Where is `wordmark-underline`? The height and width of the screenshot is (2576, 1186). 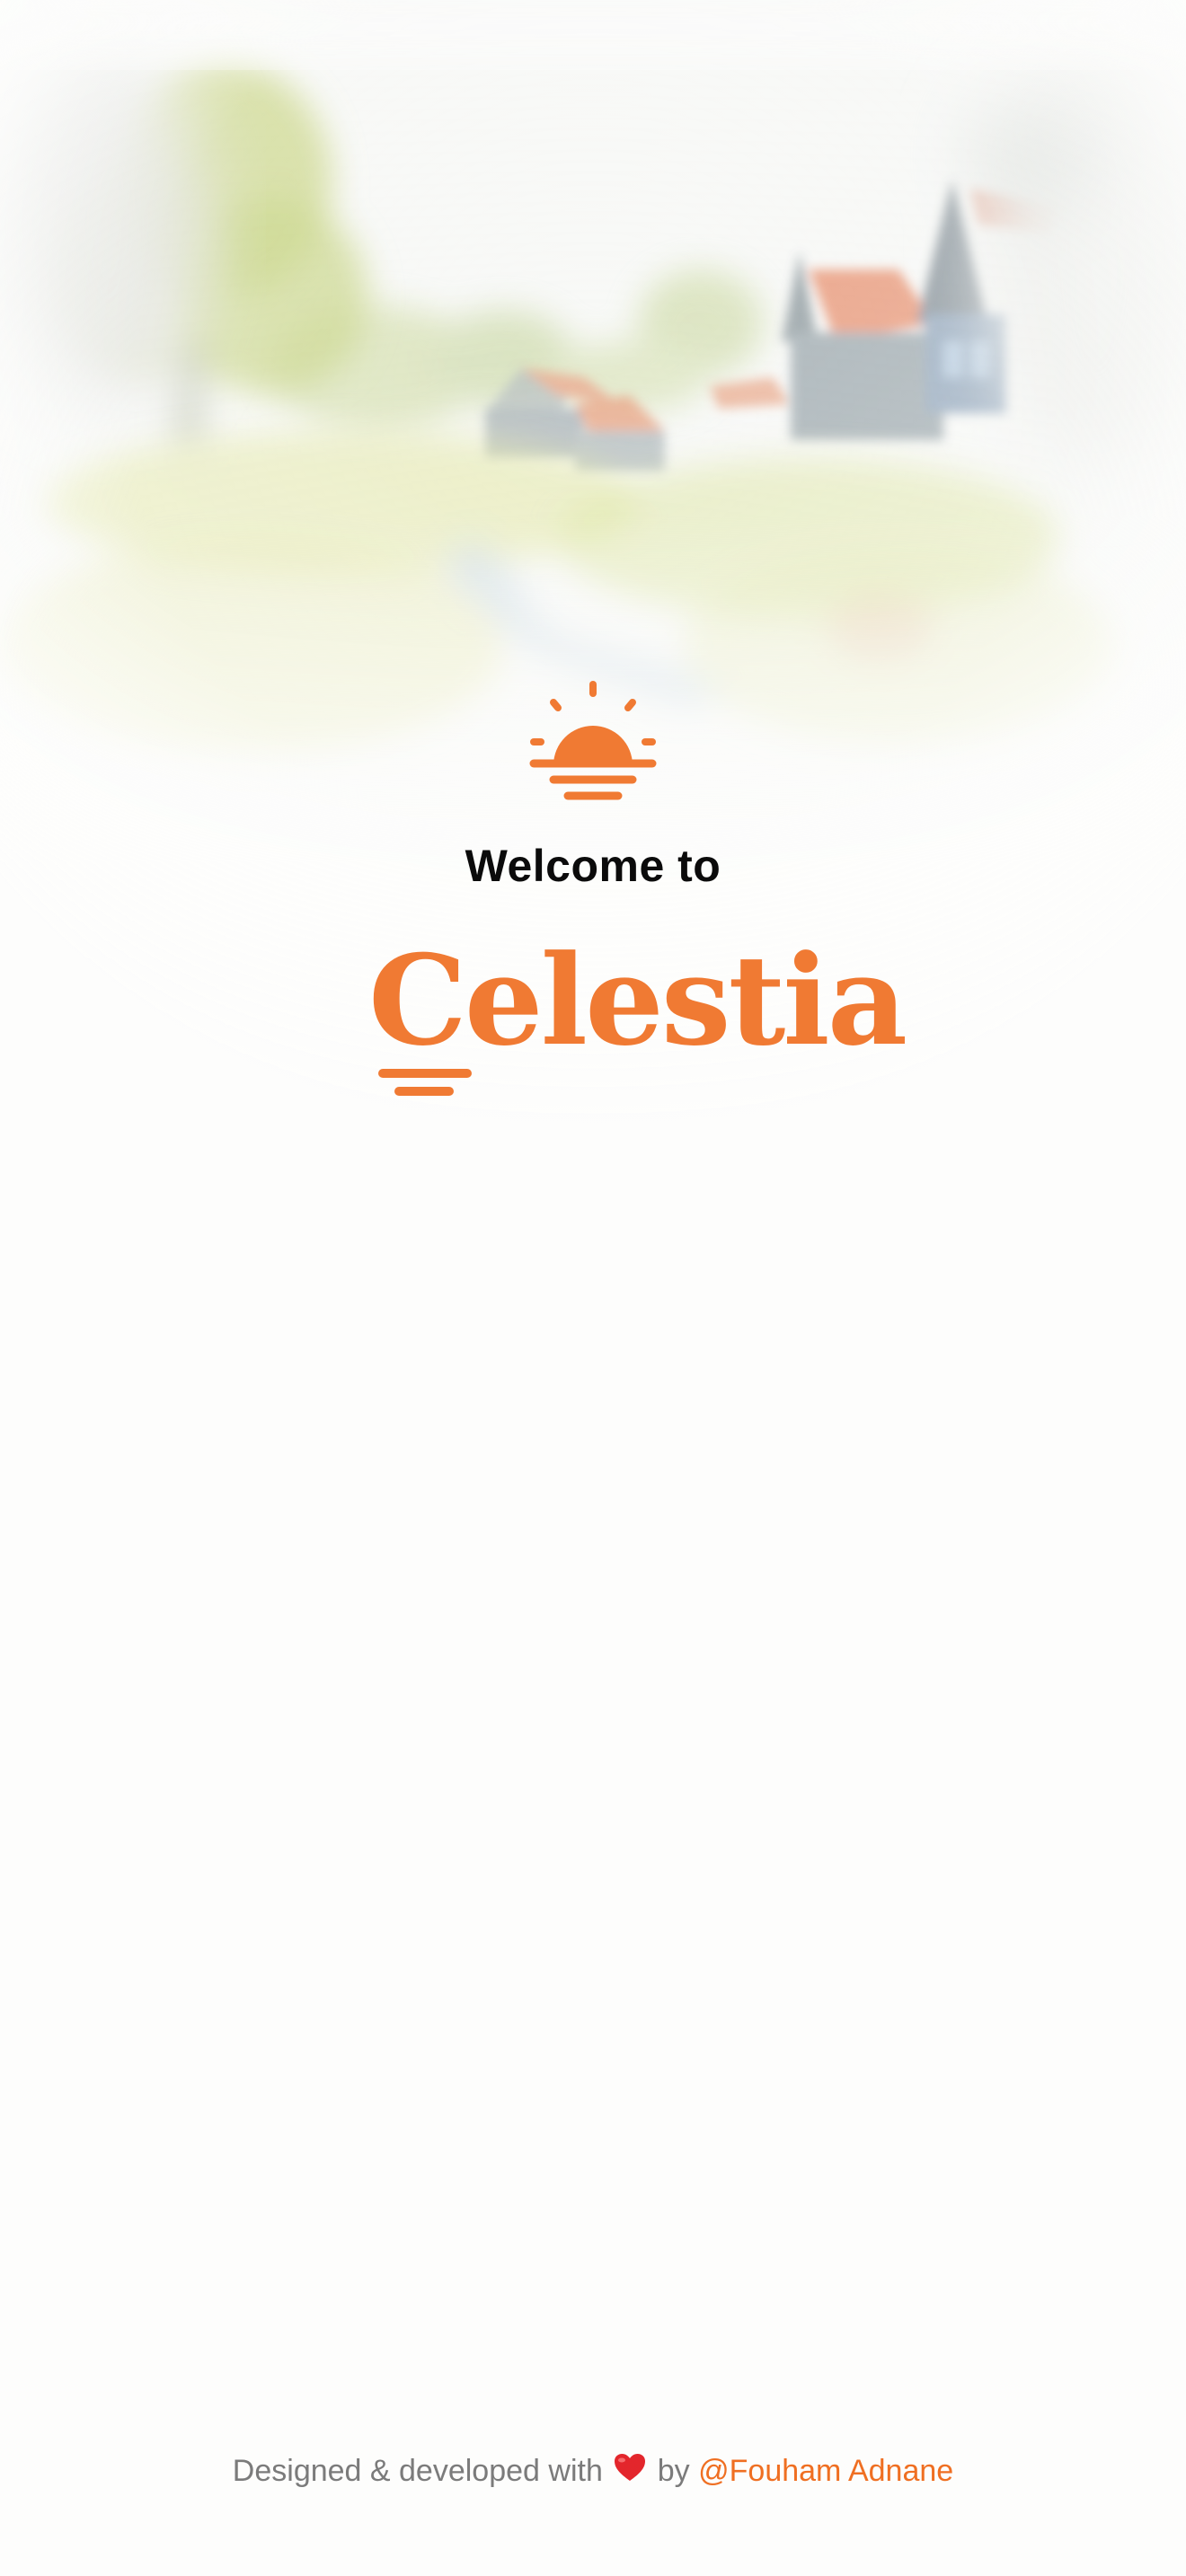 wordmark-underline is located at coordinates (425, 1082).